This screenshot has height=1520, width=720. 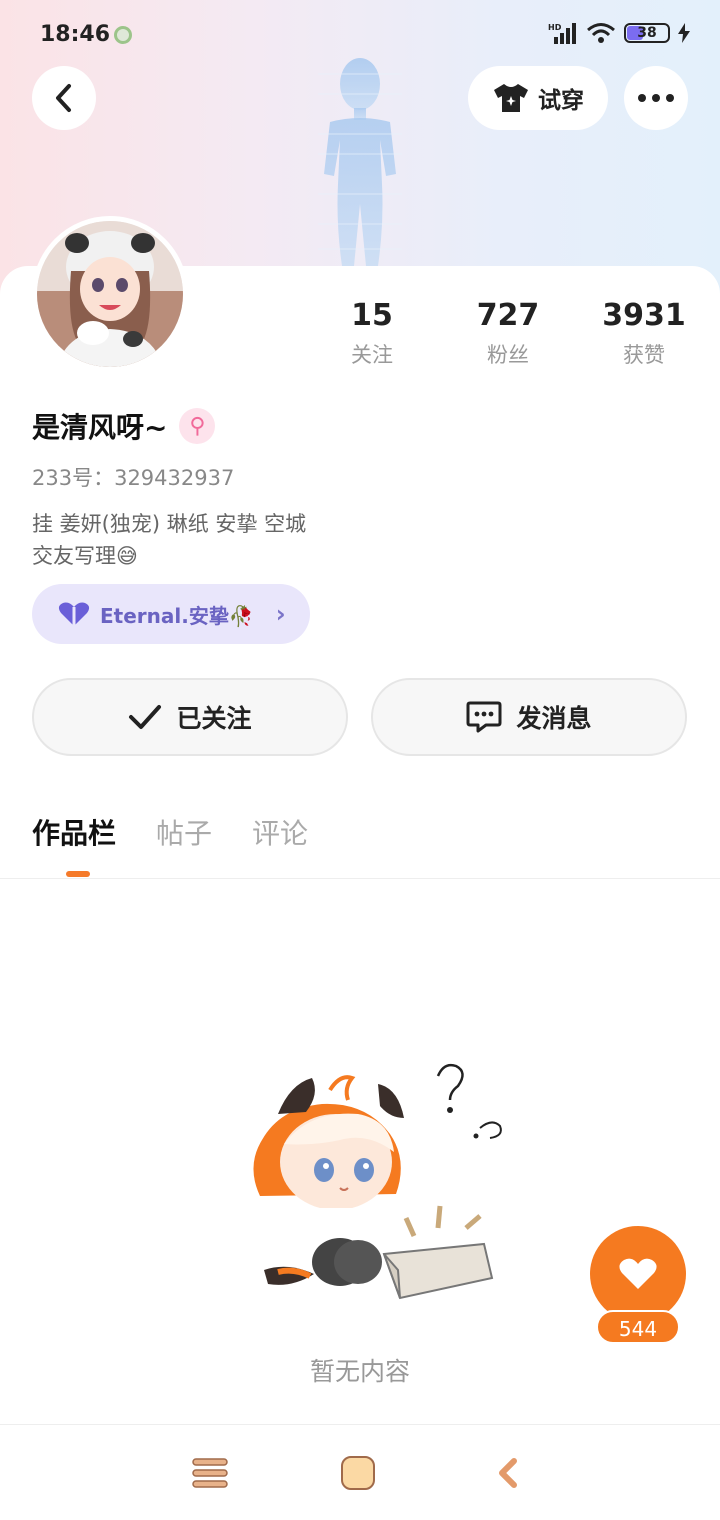 I want to click on home-icon, so click(x=358, y=1473).